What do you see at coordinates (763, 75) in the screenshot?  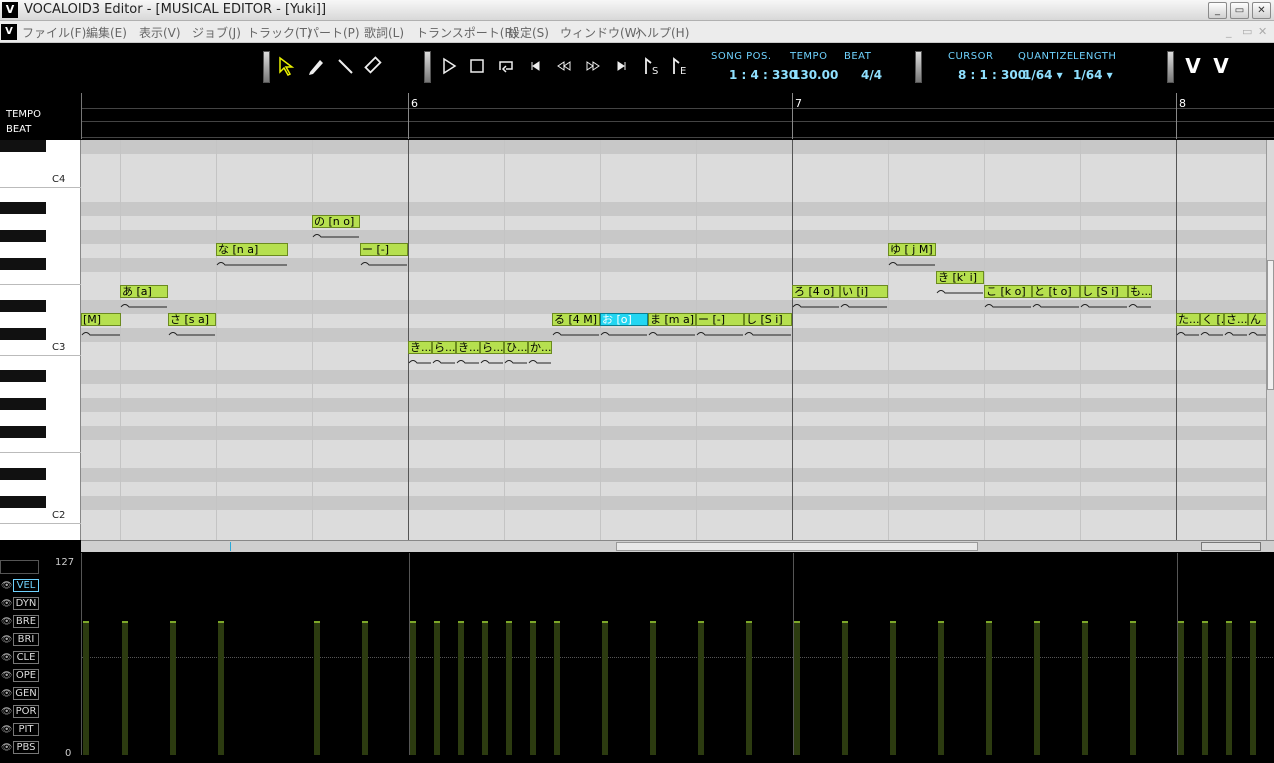 I see `song-pos-value: 1 : 4 : 330` at bounding box center [763, 75].